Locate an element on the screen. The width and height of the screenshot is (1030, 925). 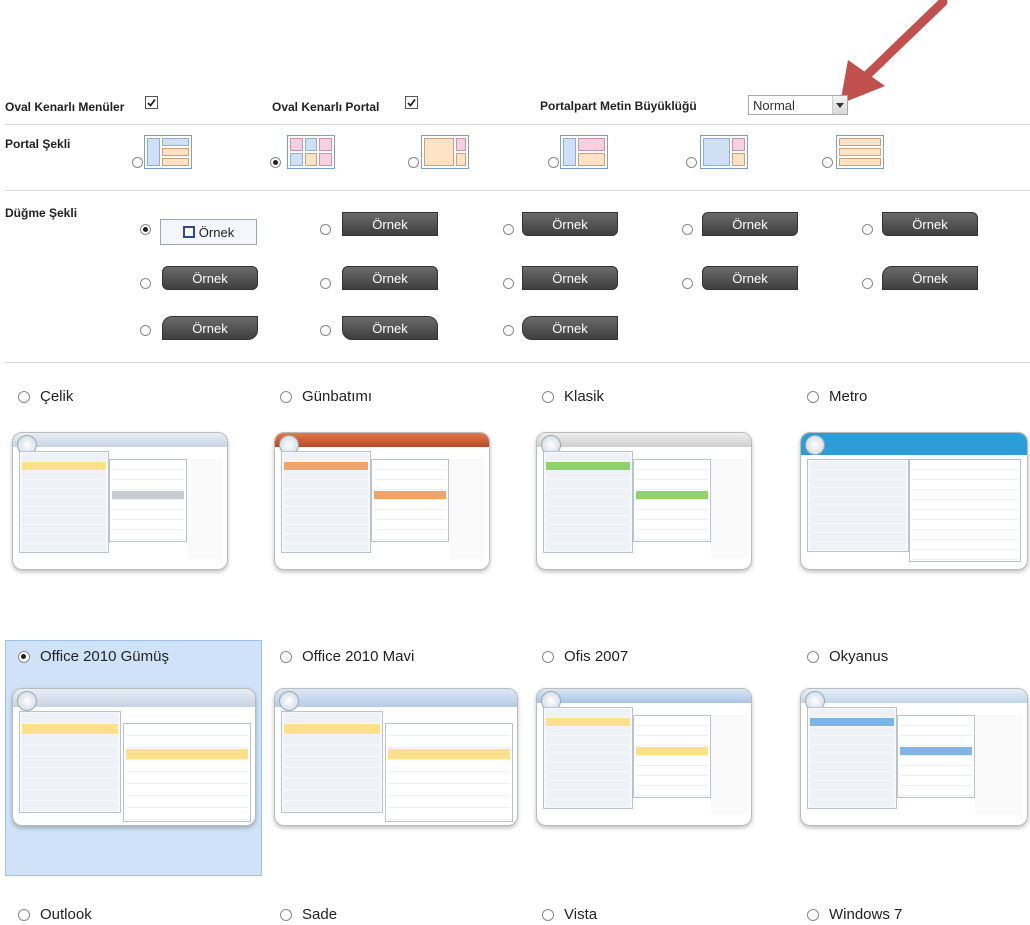
theme-option-okyanus: Okyanus is located at coordinates (847, 656).